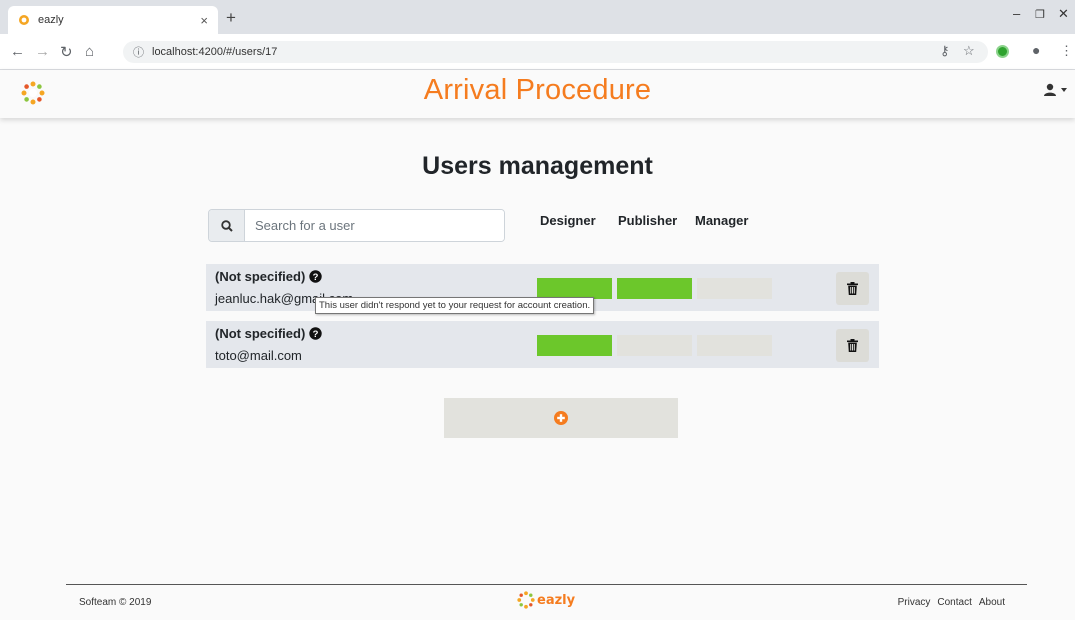 The image size is (1075, 620). Describe the element at coordinates (992, 602) in the screenshot. I see `about-link: About` at that location.